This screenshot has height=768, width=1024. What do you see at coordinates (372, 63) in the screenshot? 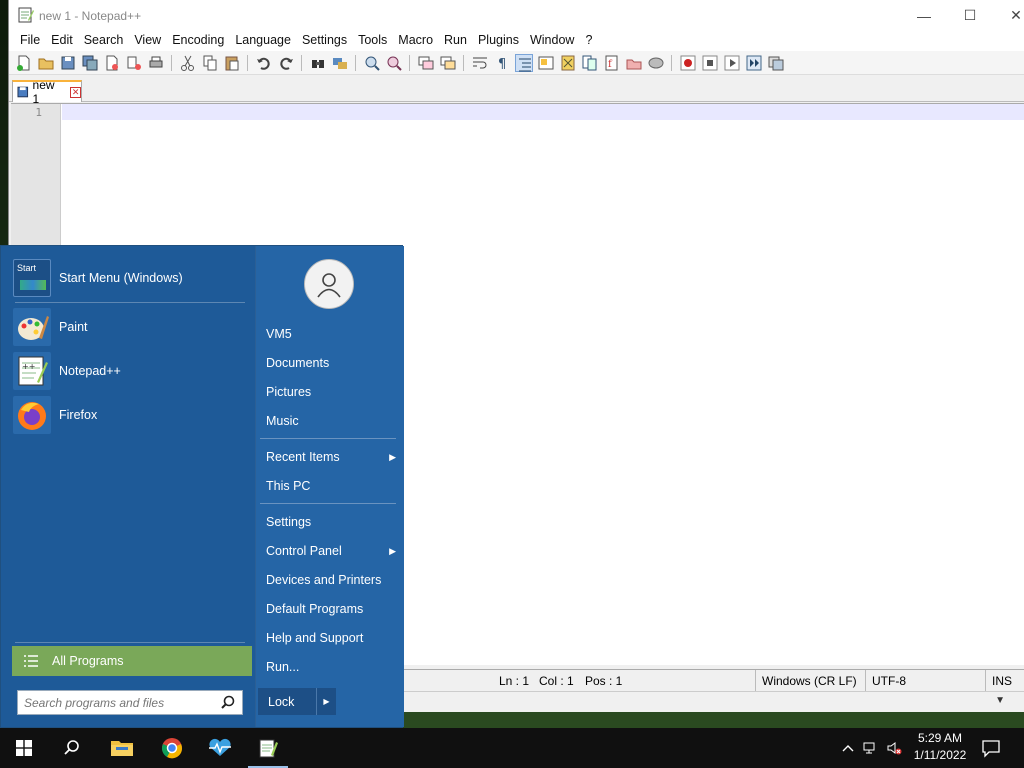
I see `zoom-in-icon` at bounding box center [372, 63].